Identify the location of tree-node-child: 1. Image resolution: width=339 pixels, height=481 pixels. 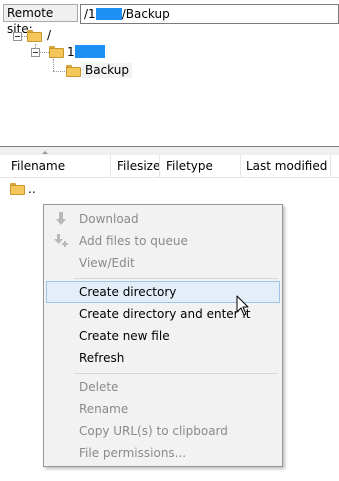
(86, 52).